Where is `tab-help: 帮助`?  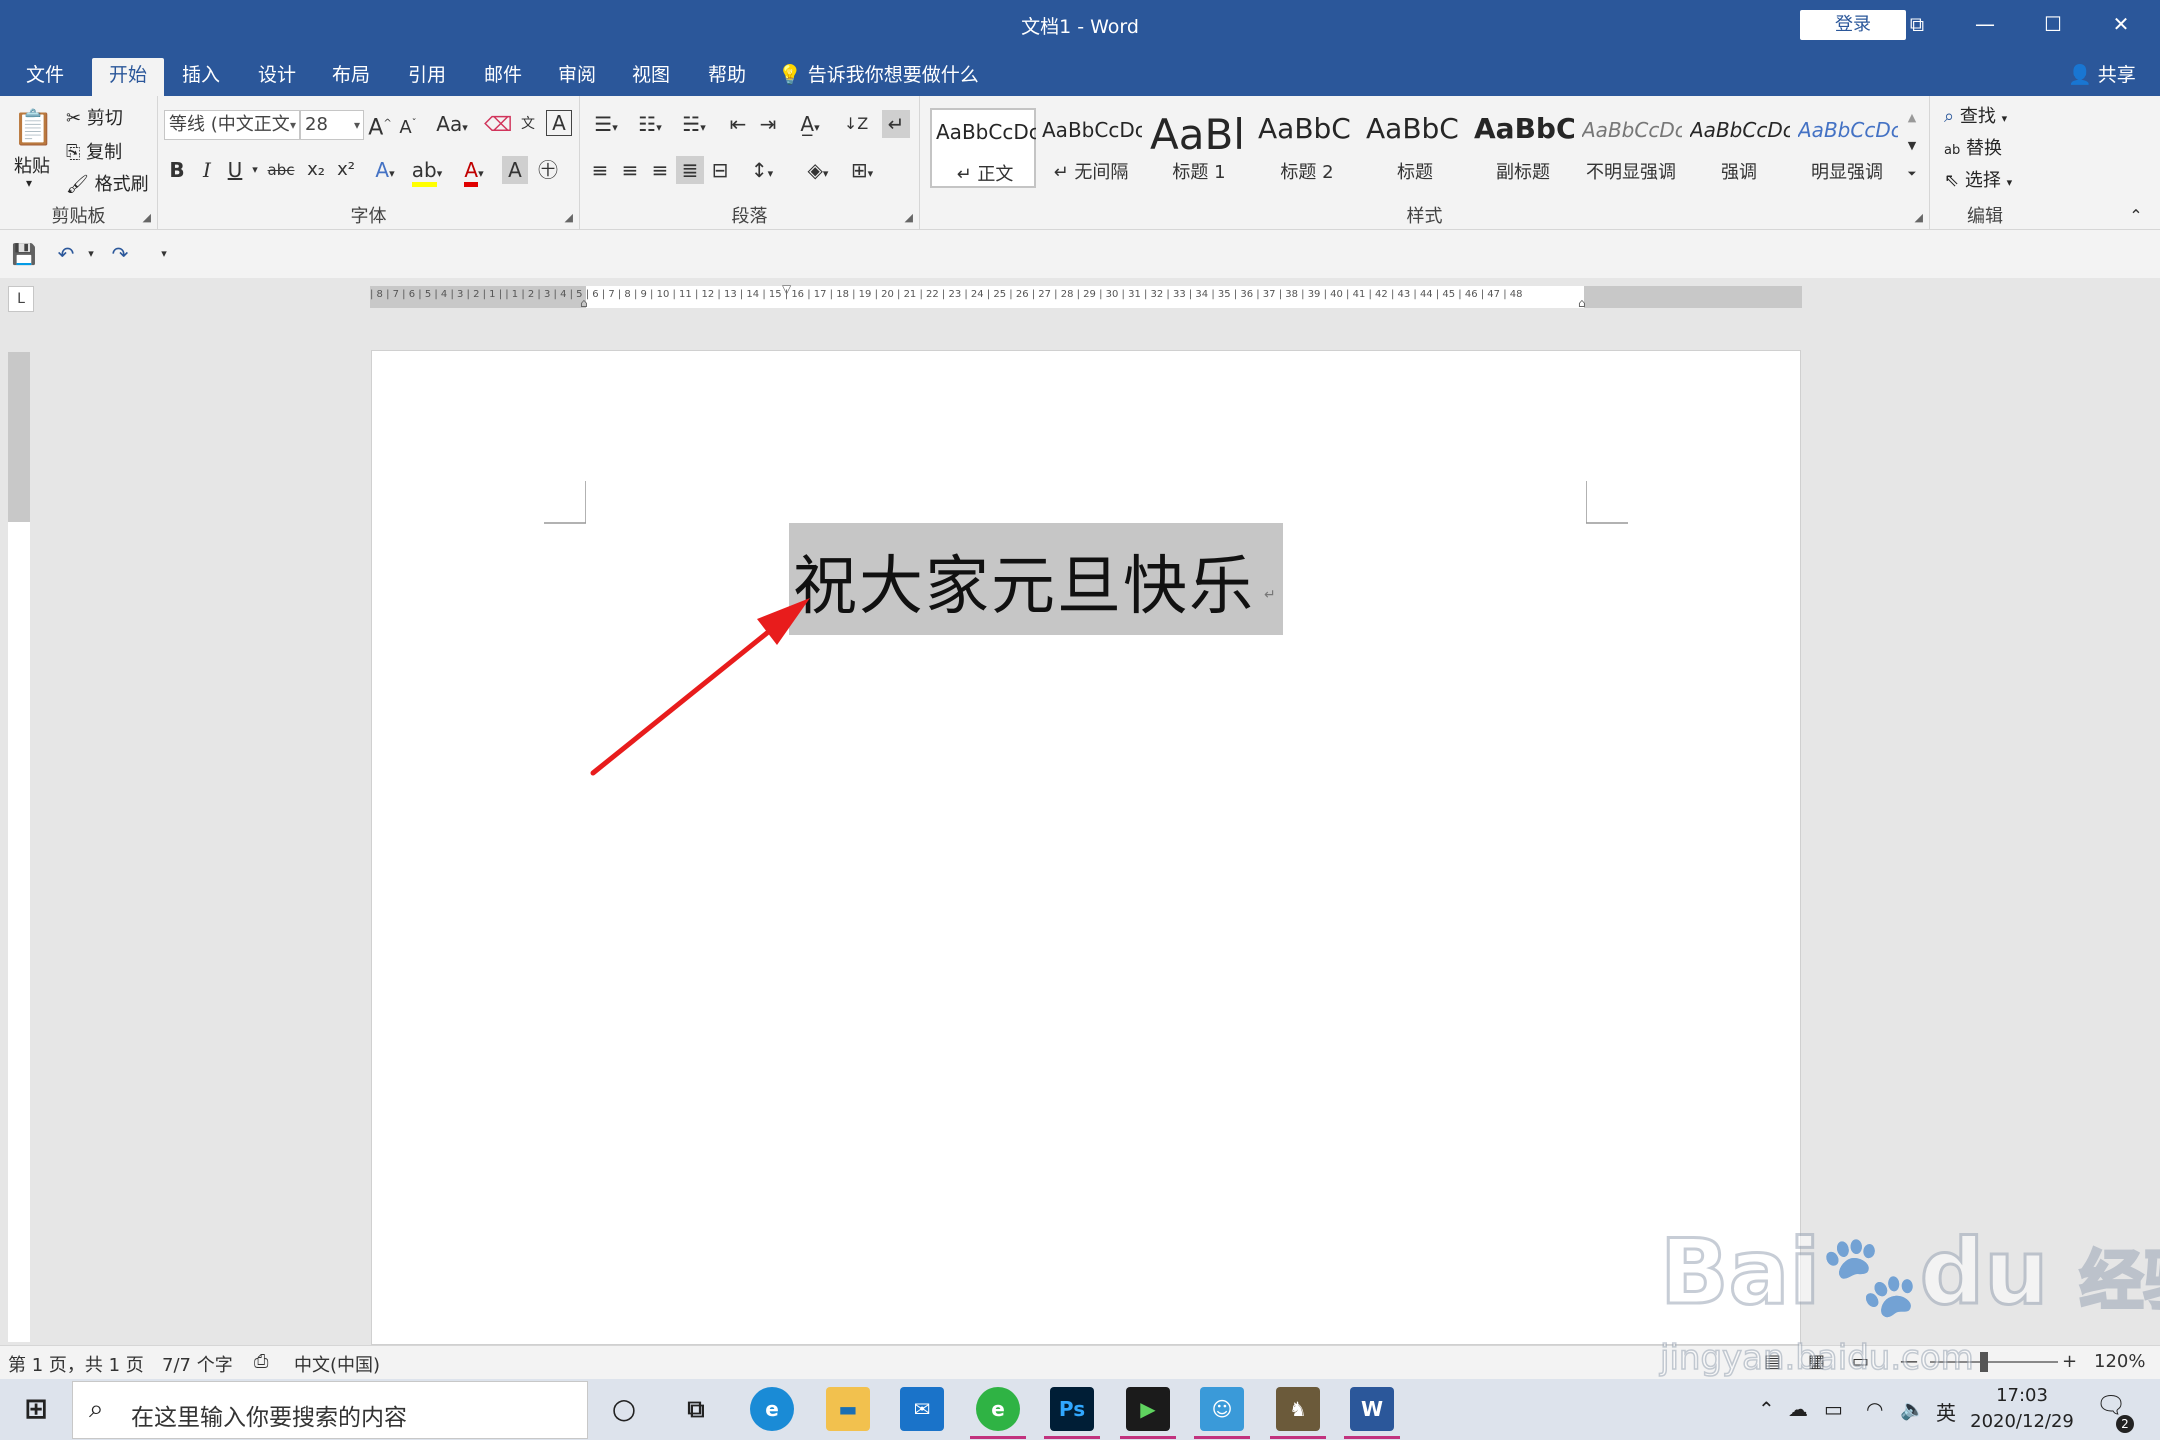 tab-help: 帮助 is located at coordinates (727, 77).